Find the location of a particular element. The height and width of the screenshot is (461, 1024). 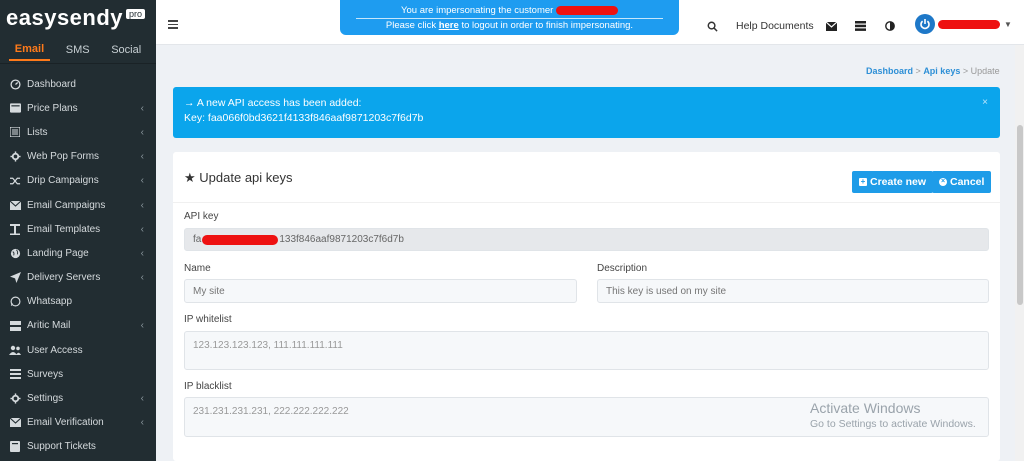

ip-whitelist-label: IP whitelist is located at coordinates (208, 319).